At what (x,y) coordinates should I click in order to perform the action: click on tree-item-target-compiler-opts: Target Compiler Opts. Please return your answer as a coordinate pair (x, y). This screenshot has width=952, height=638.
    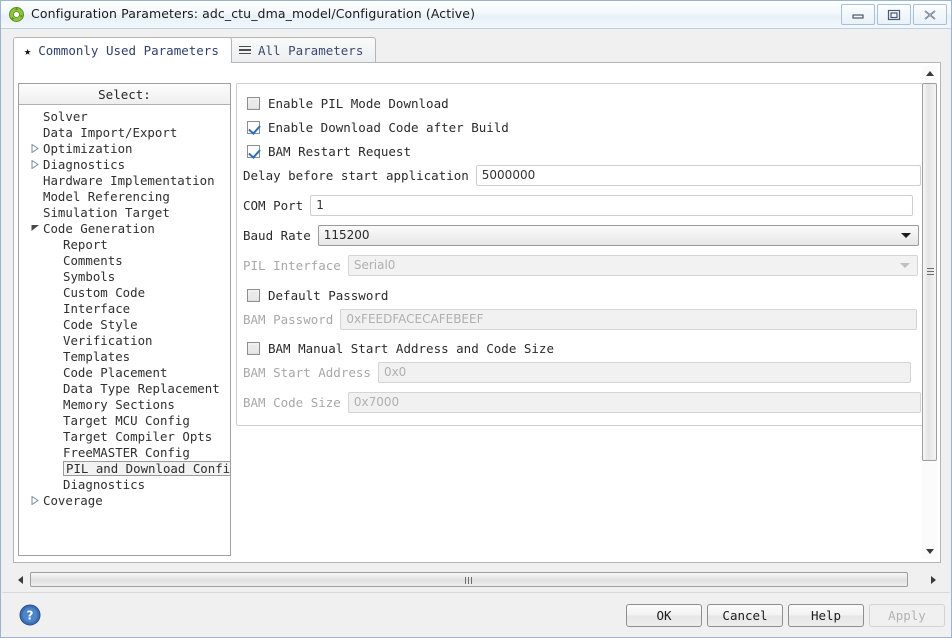
    Looking at the image, I should click on (124, 436).